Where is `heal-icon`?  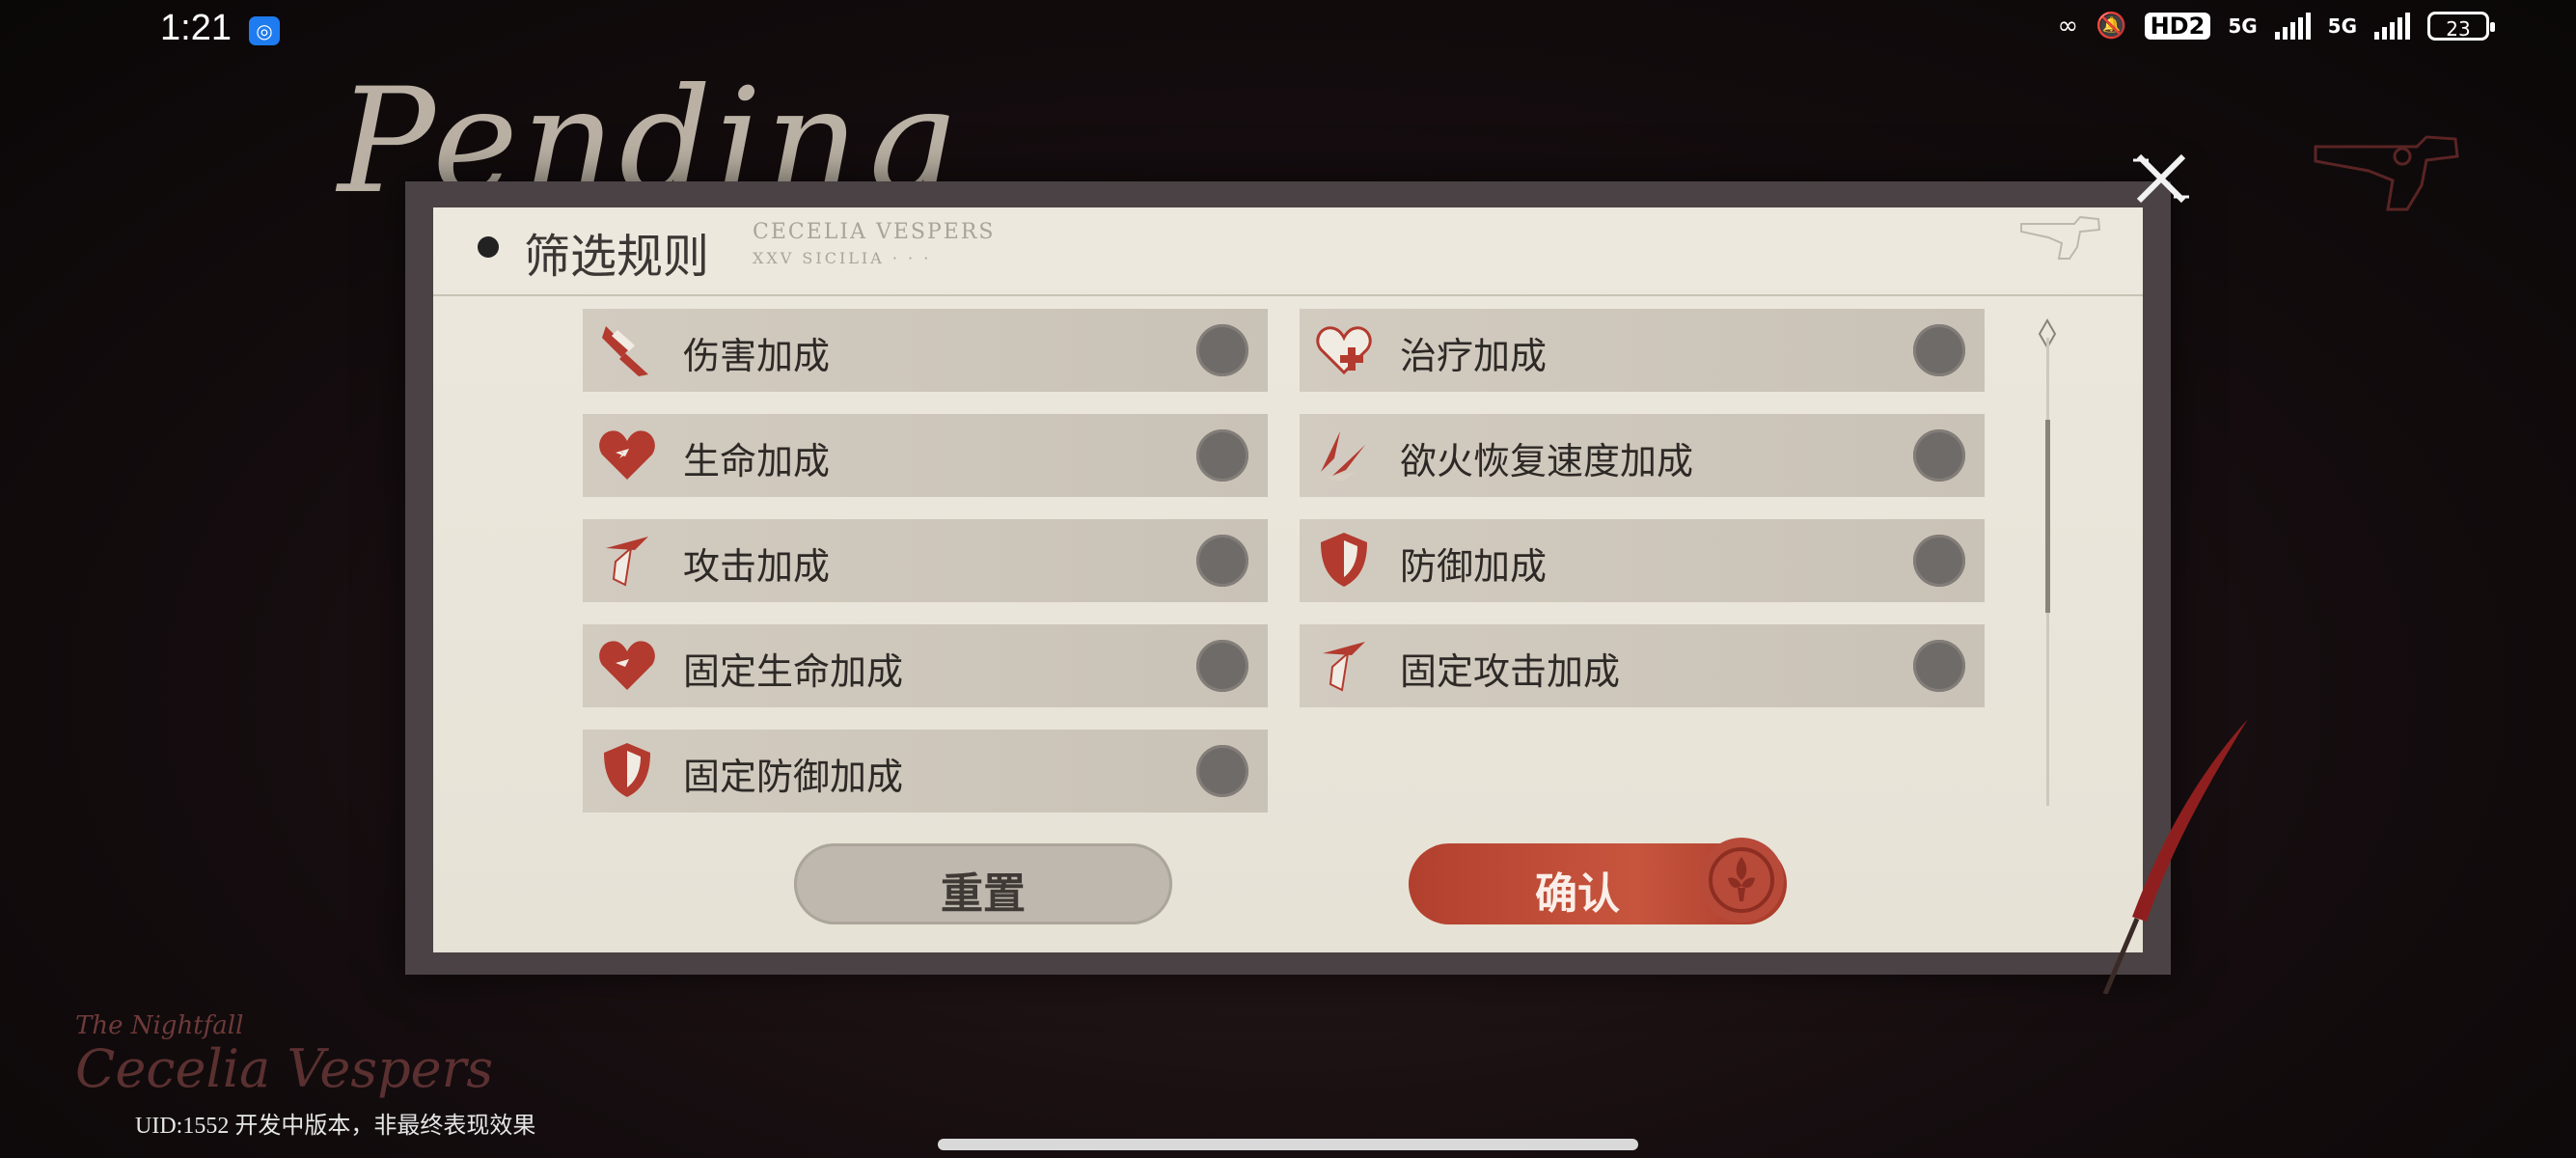
heal-icon is located at coordinates (1344, 350).